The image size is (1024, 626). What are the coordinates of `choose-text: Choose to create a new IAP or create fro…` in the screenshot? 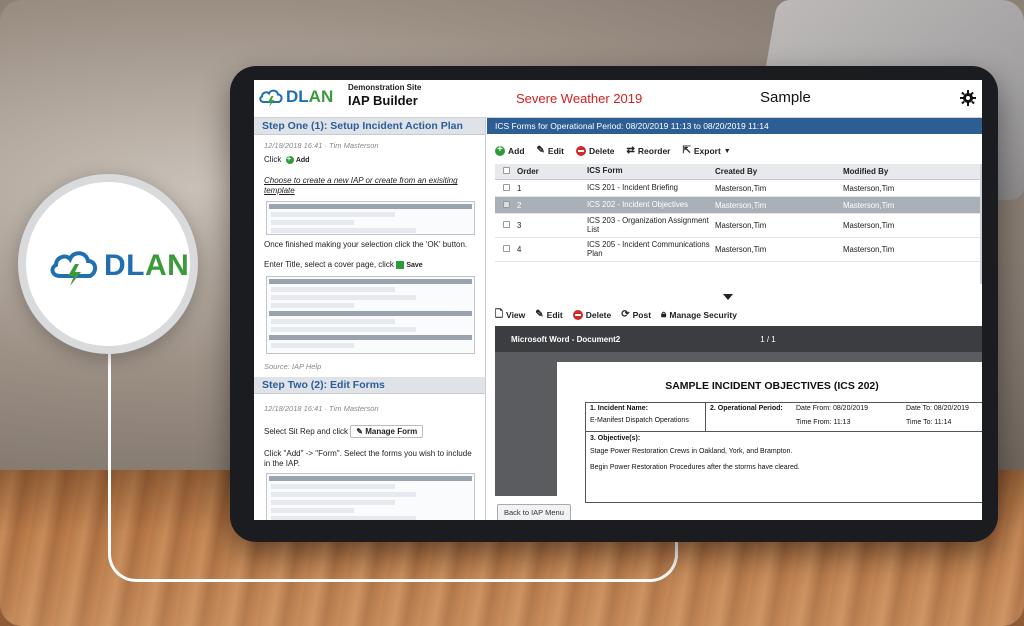 It's located at (361, 185).